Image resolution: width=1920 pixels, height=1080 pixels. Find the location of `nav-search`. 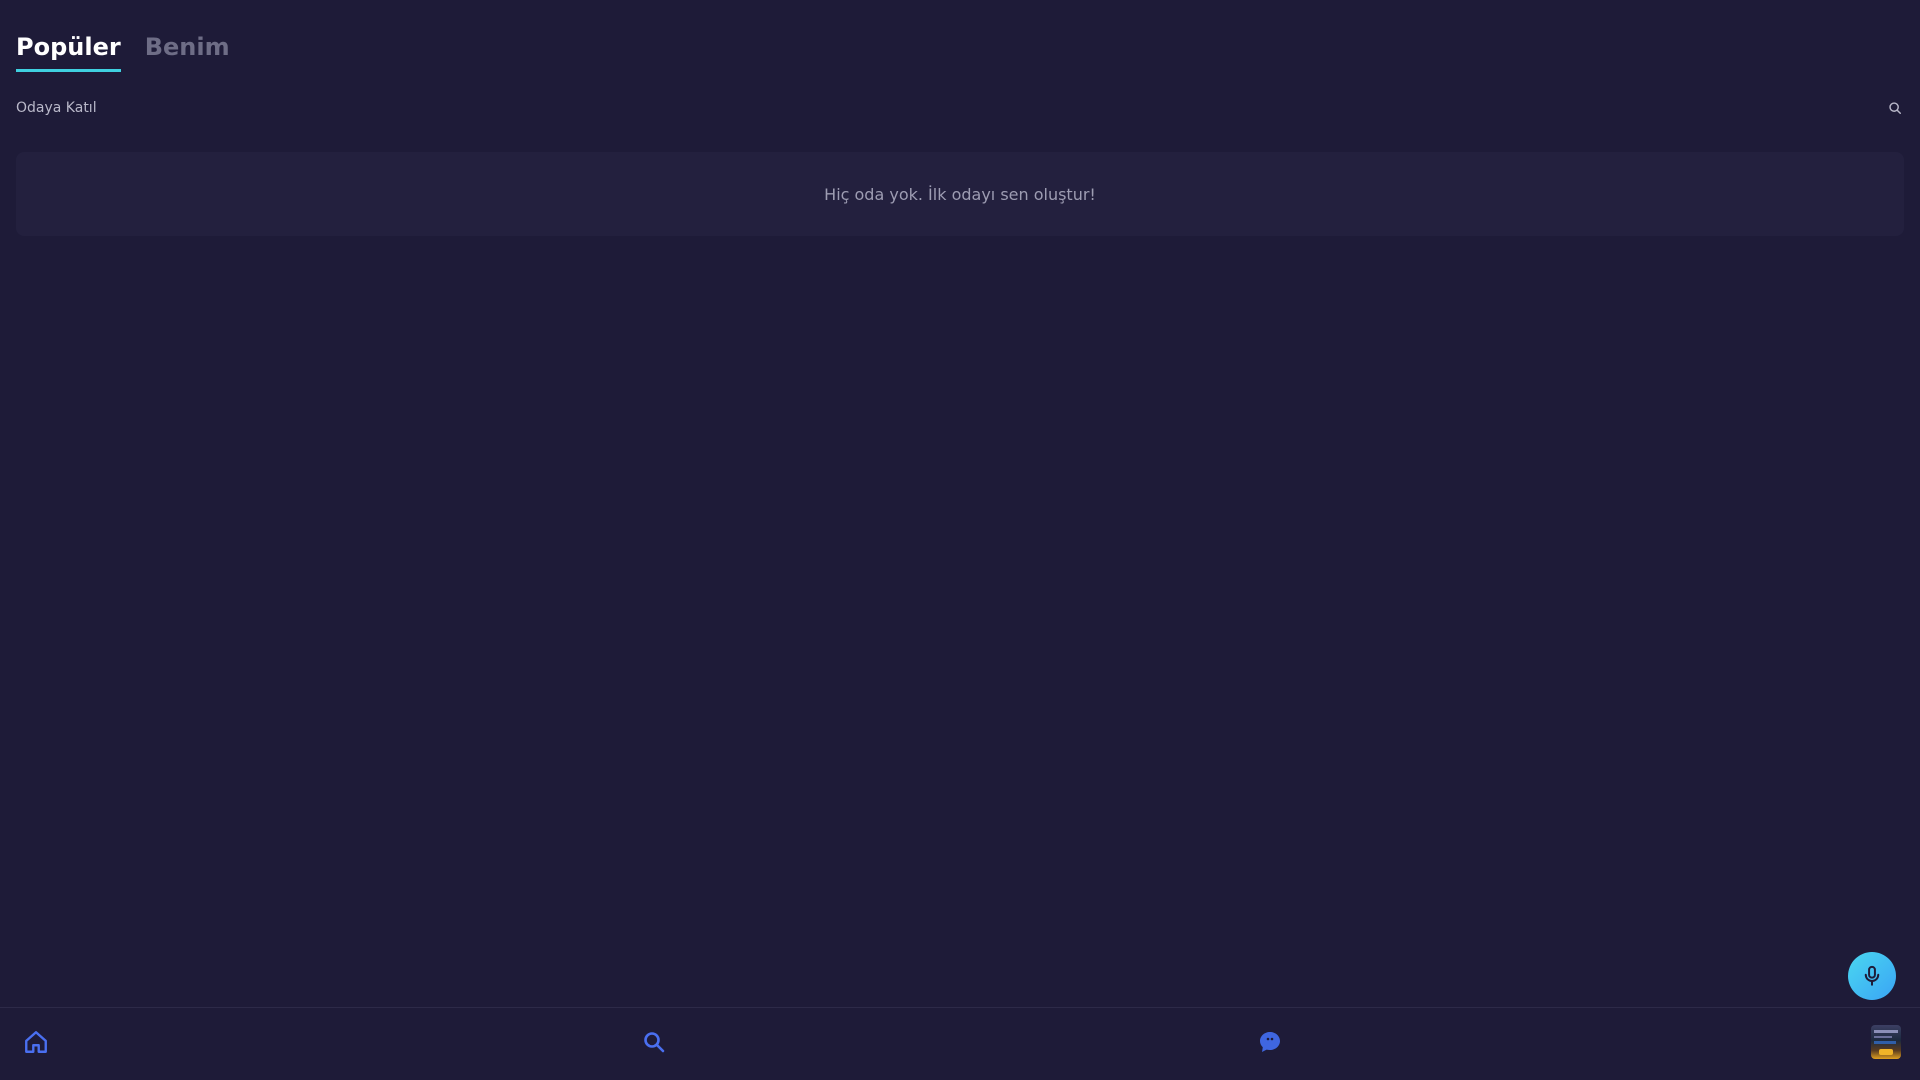

nav-search is located at coordinates (654, 1042).